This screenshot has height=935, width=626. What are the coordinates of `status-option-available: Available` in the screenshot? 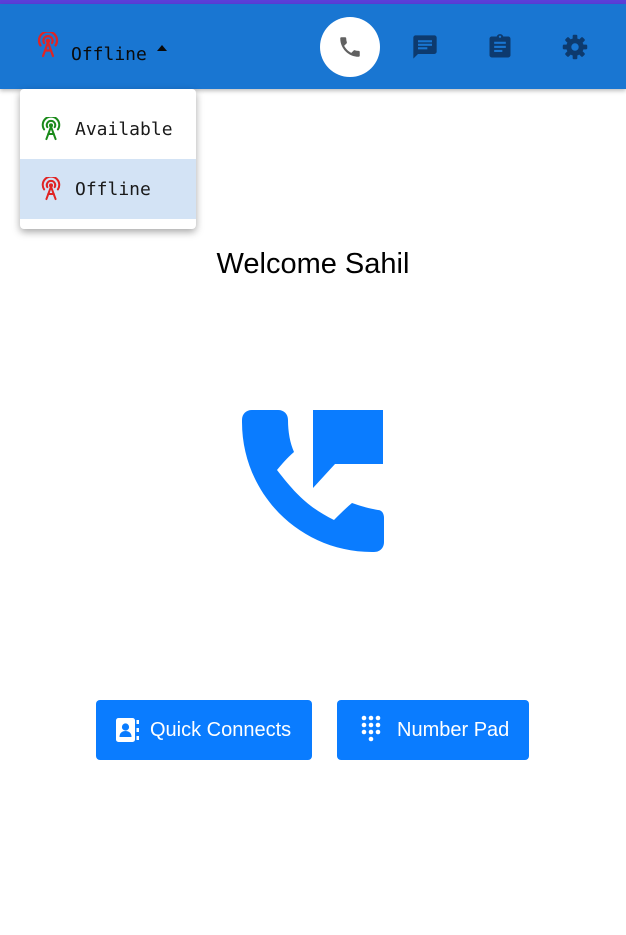 It's located at (108, 129).